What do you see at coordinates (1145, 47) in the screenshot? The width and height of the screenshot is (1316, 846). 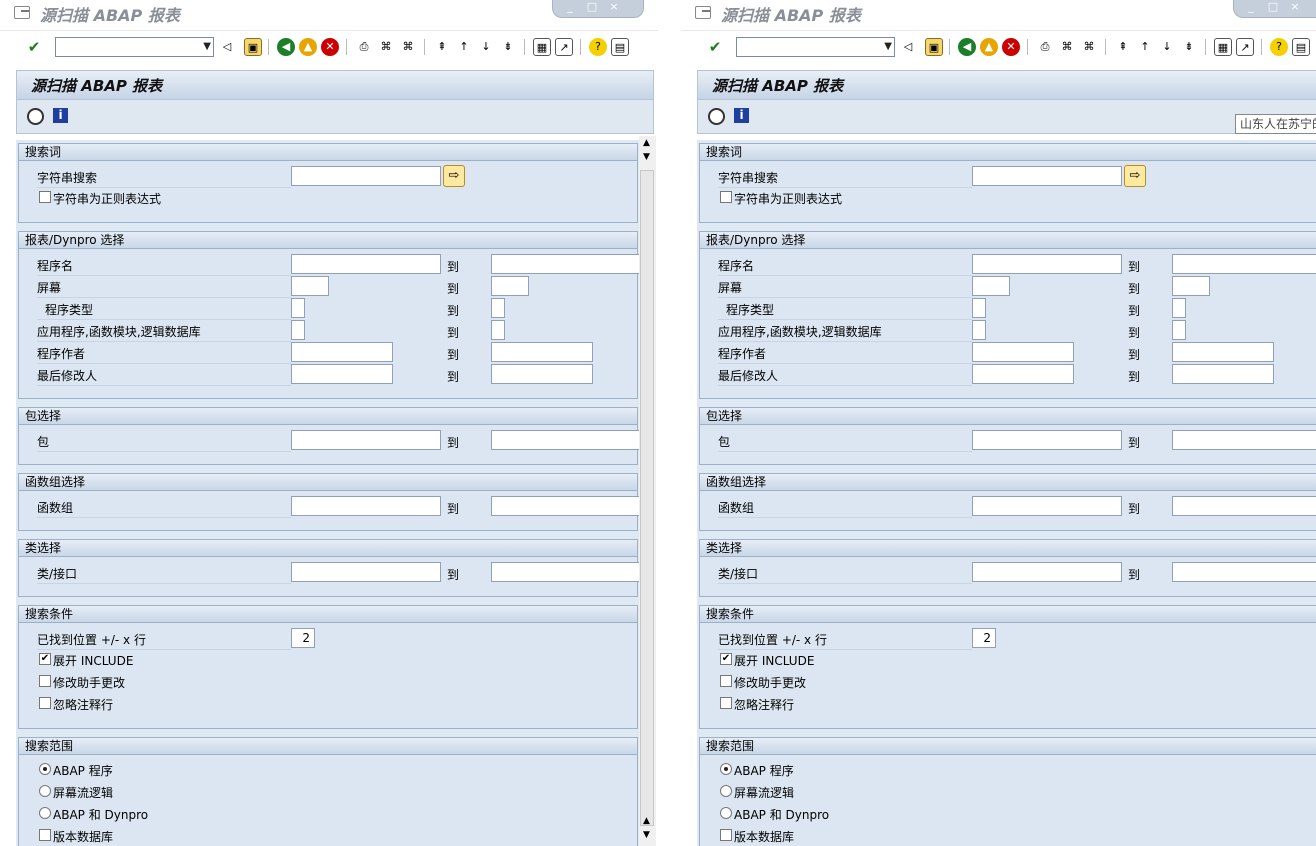 I see `previous-page-icon: ↑` at bounding box center [1145, 47].